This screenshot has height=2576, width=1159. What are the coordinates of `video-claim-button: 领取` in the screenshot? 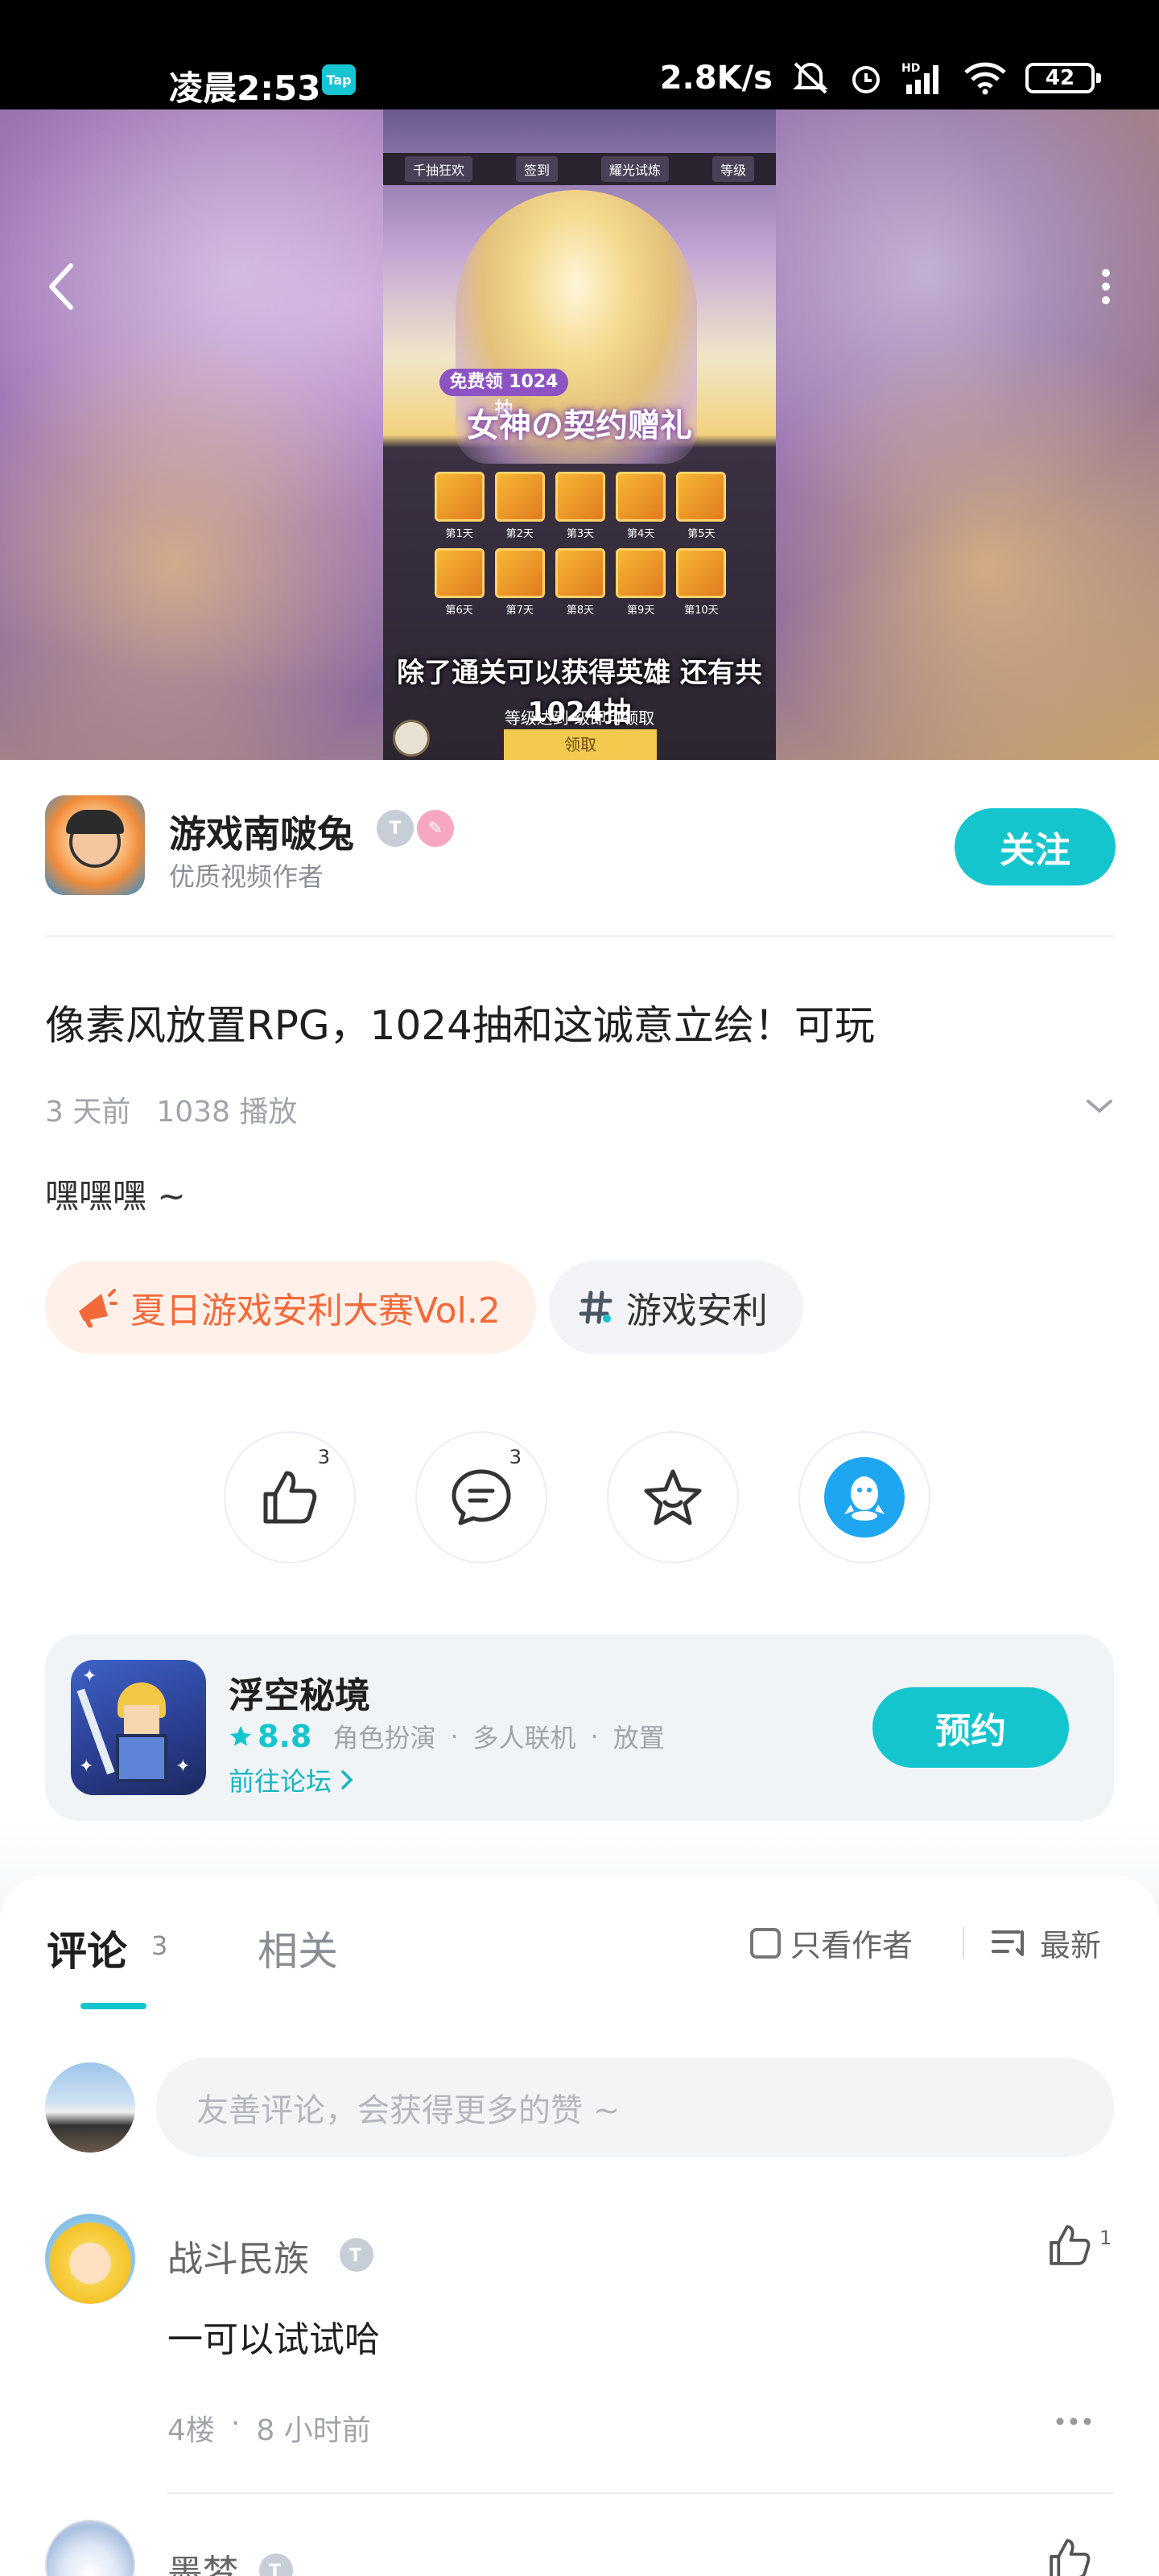 It's located at (580, 744).